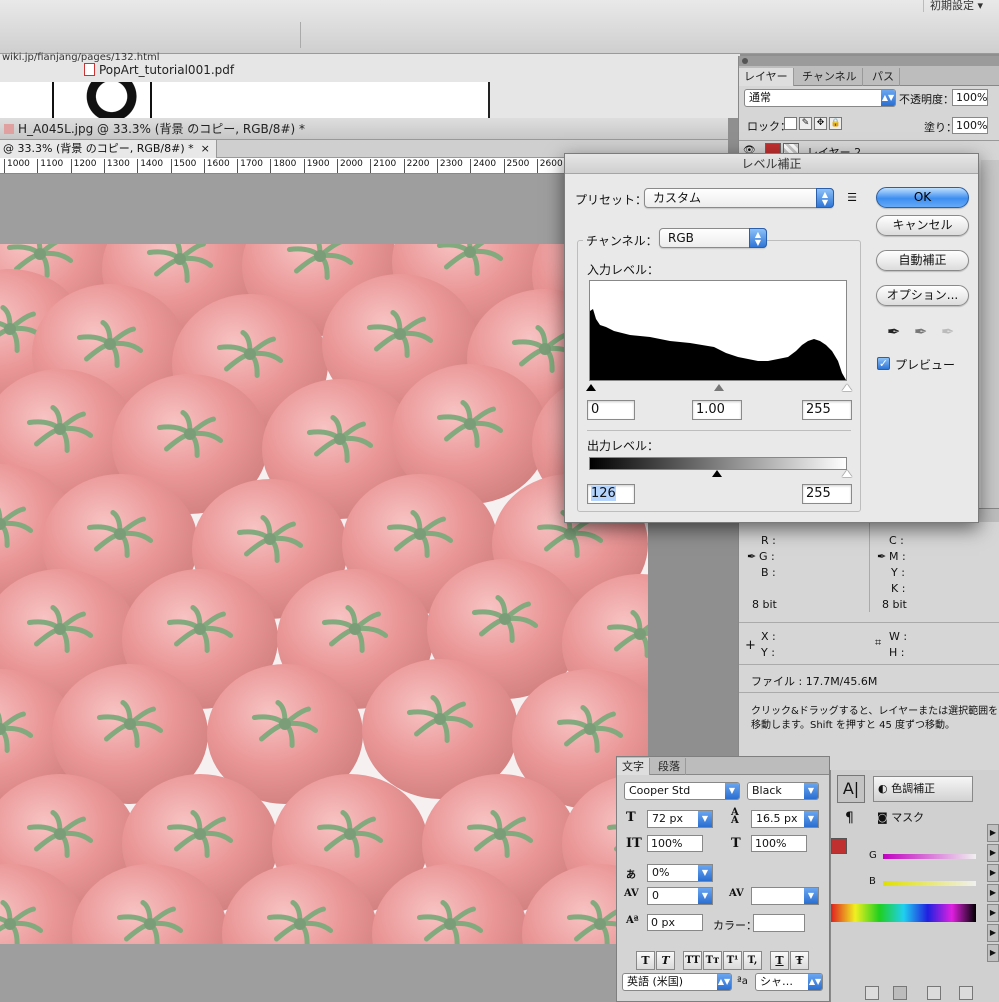 This screenshot has height=1002, width=999. What do you see at coordinates (779, 843) in the screenshot?
I see `horizontal-scale-input: 100%` at bounding box center [779, 843].